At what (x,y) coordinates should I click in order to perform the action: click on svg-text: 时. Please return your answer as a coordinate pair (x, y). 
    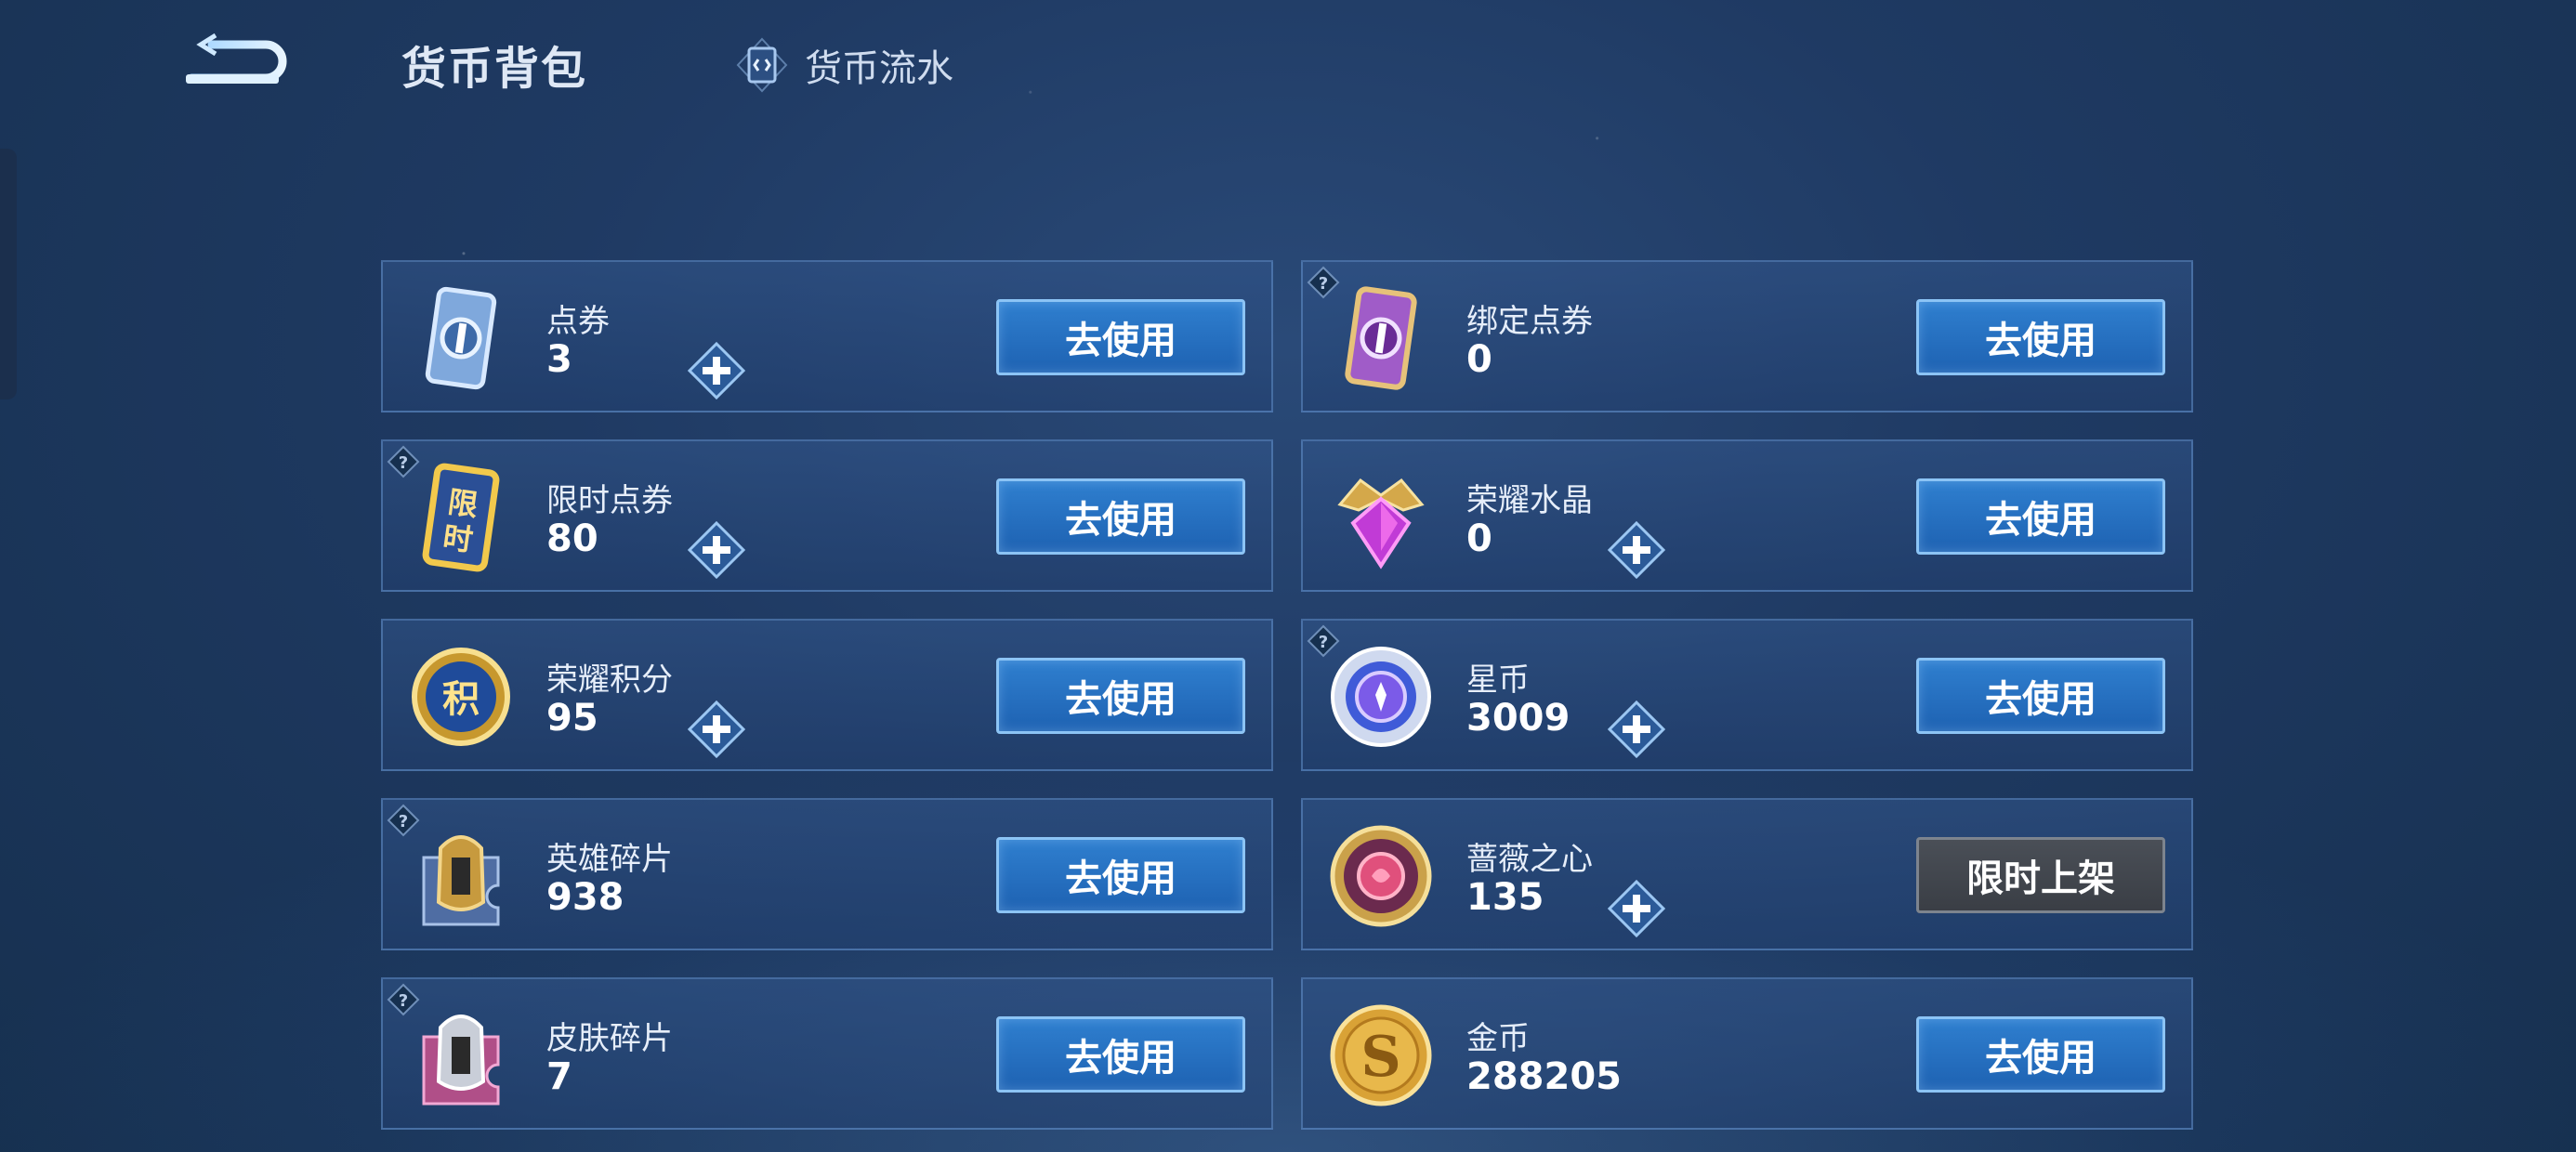
    Looking at the image, I should click on (457, 538).